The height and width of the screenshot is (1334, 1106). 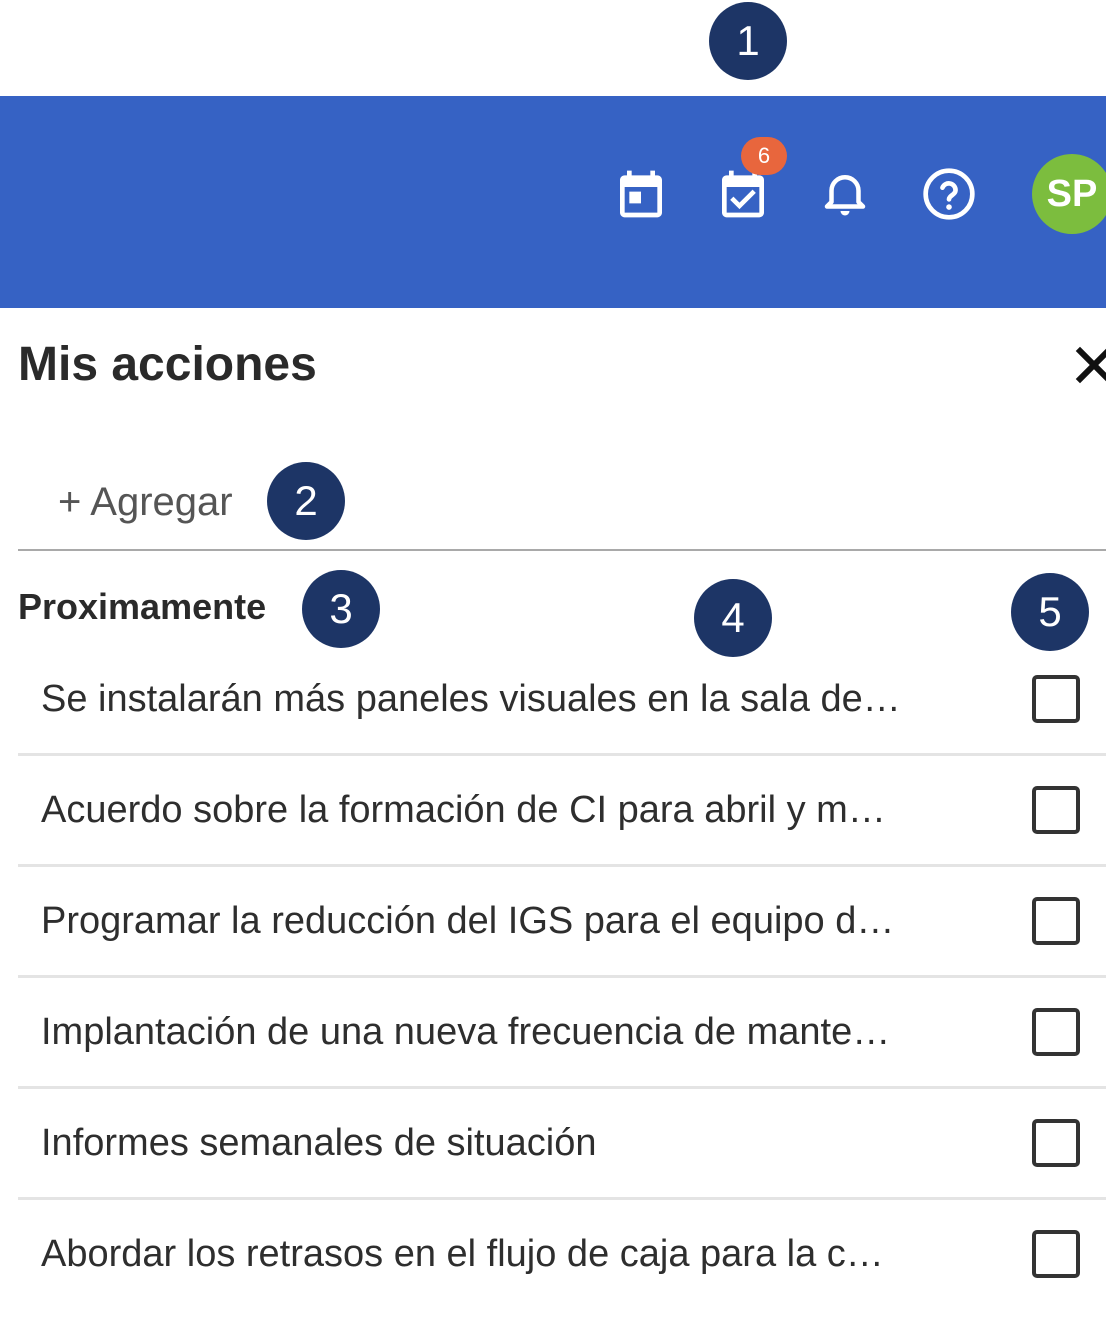 What do you see at coordinates (341, 609) in the screenshot?
I see `callout-marker-3: 3` at bounding box center [341, 609].